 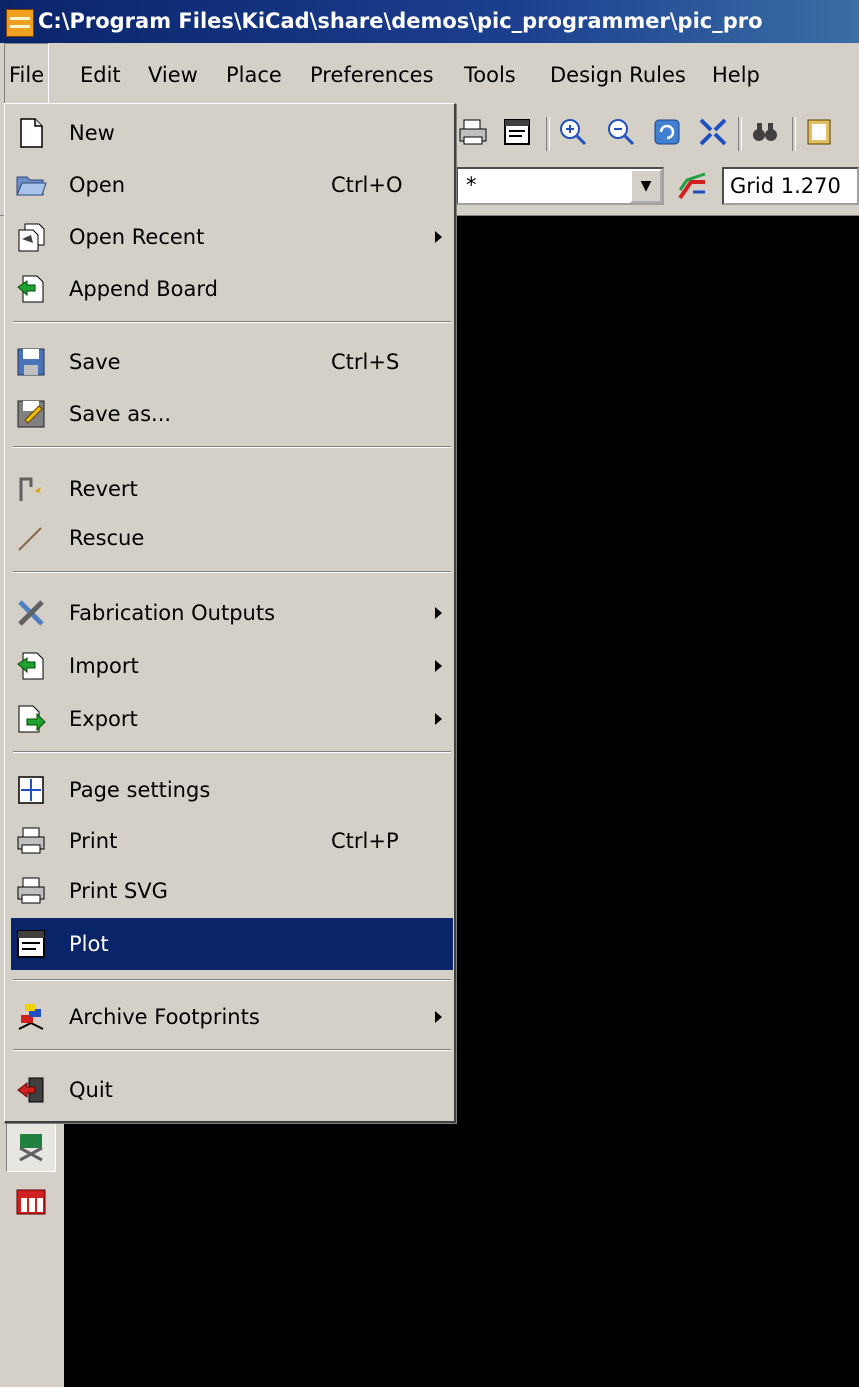 What do you see at coordinates (471, 185) in the screenshot?
I see `layer-select-value: *` at bounding box center [471, 185].